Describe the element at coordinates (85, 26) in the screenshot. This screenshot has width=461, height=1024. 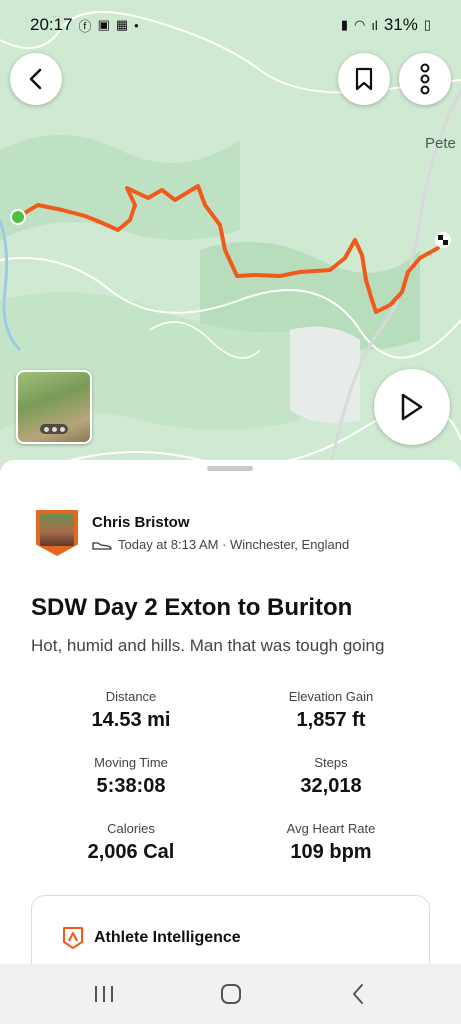
I see `facebook-icon: ⓕ` at that location.